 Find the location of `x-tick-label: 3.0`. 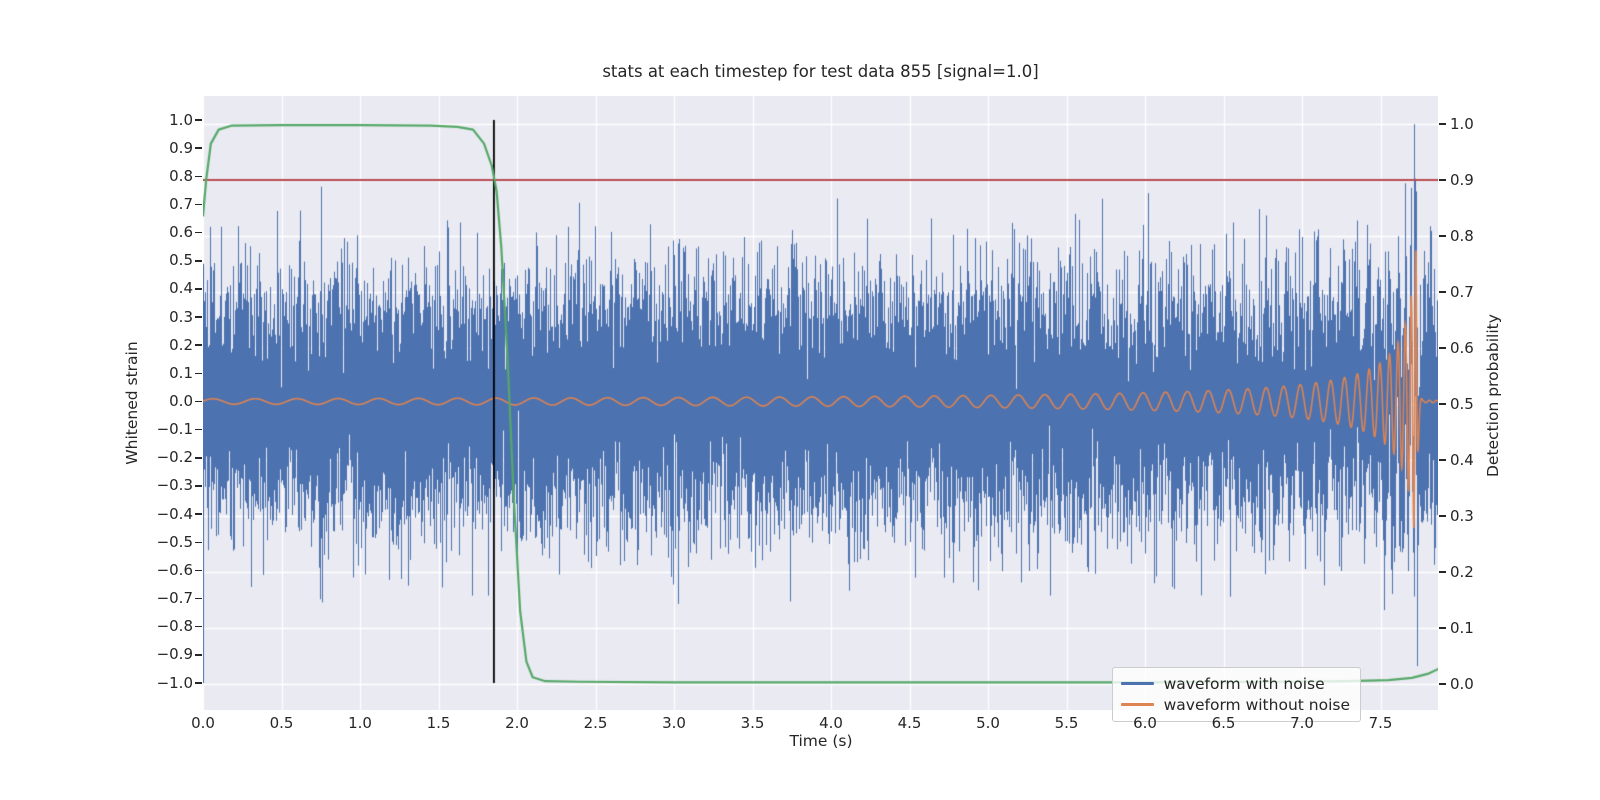

x-tick-label: 3.0 is located at coordinates (674, 723).